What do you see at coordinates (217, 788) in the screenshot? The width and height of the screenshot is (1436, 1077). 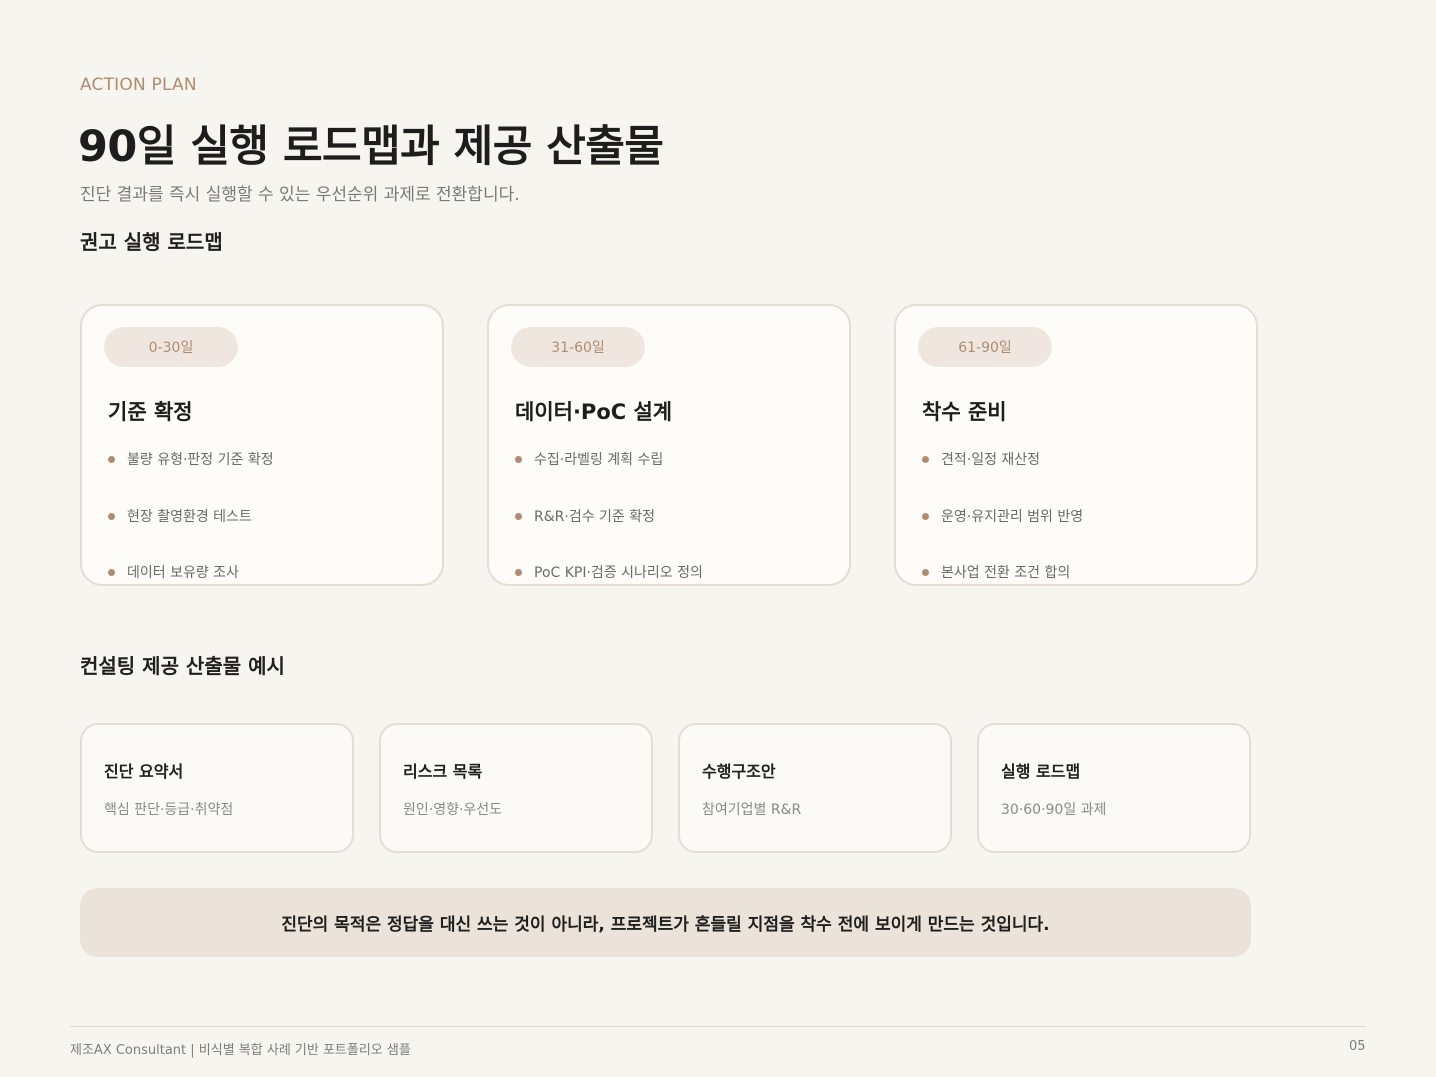 I see `deliverable-card-summary: 진단 요약서 핵심 판단·등급·취약점` at bounding box center [217, 788].